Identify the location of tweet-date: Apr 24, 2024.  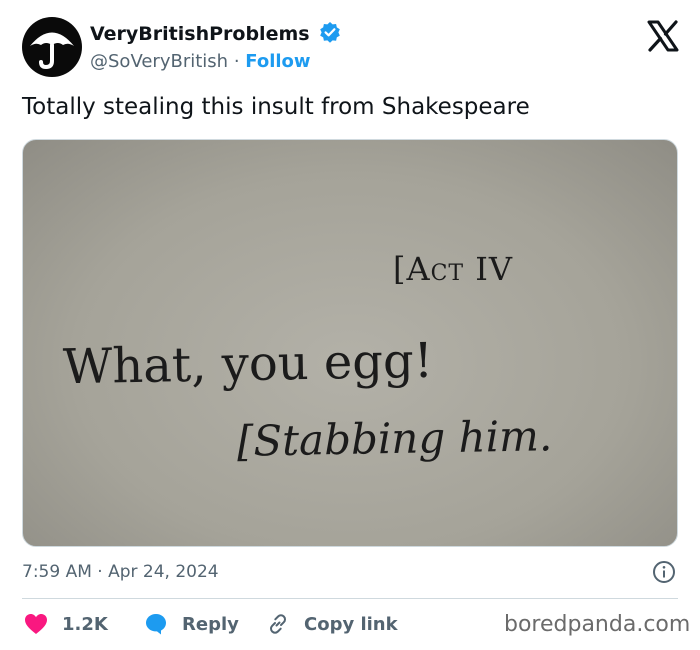
(163, 572).